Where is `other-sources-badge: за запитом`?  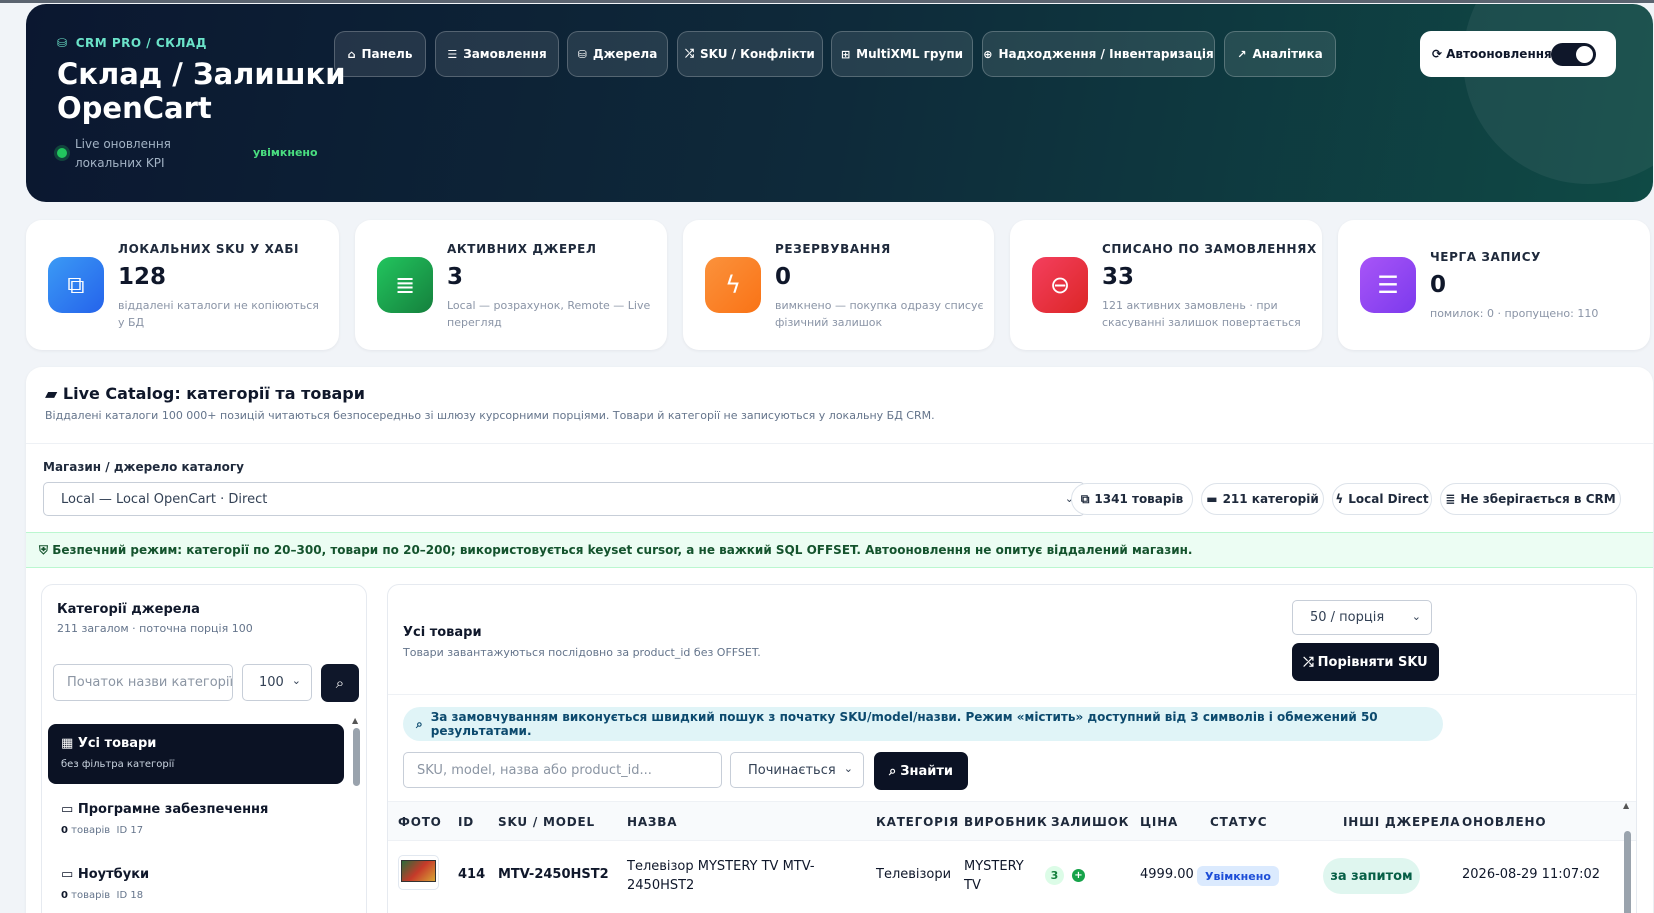
other-sources-badge: за запитом is located at coordinates (1371, 876).